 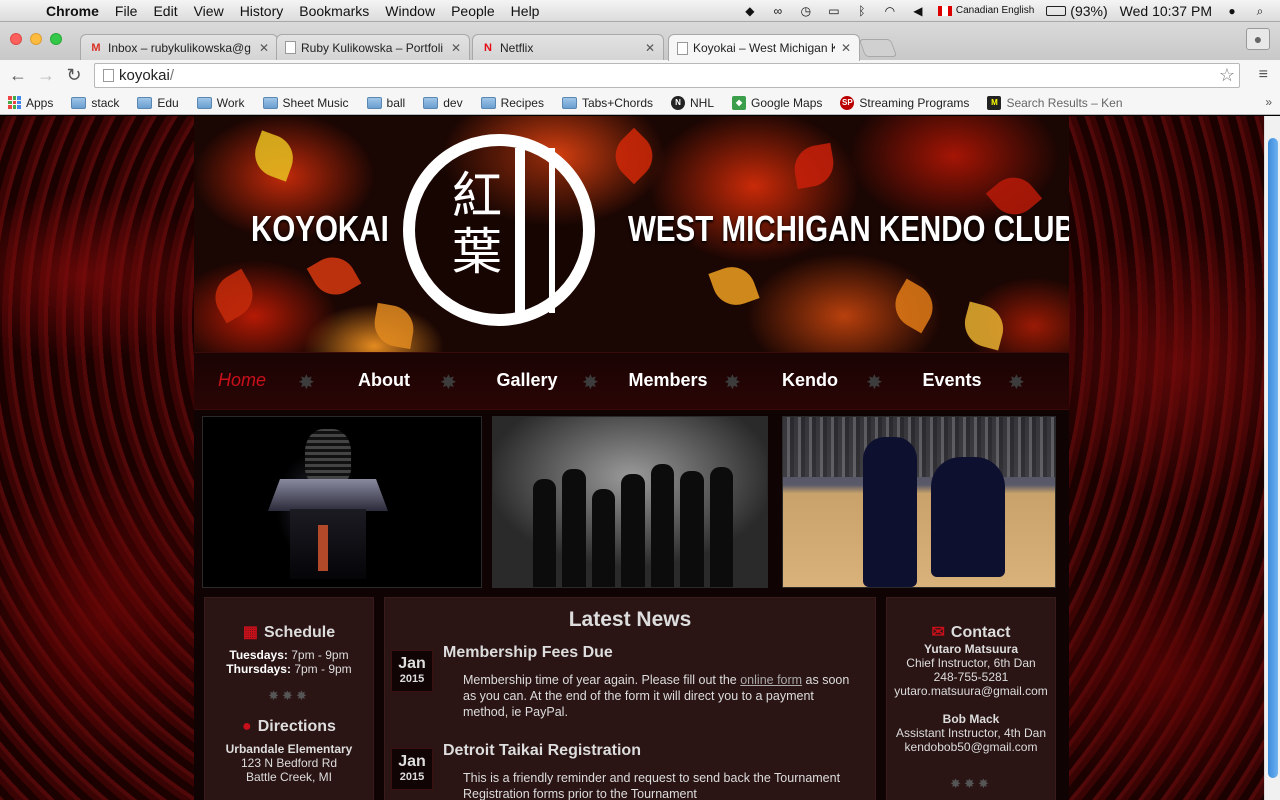 I want to click on menu-edit: Edit, so click(x=165, y=11).